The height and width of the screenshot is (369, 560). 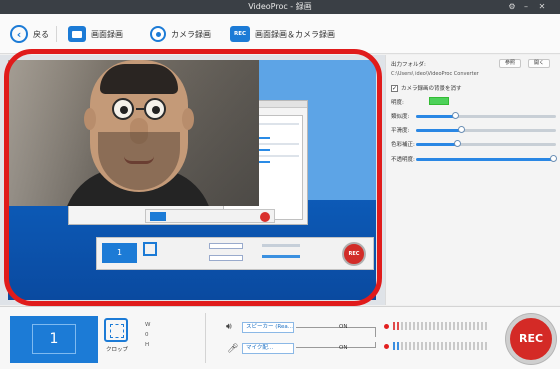 What do you see at coordinates (542, 7) in the screenshot?
I see `close-icon: ✕` at bounding box center [542, 7].